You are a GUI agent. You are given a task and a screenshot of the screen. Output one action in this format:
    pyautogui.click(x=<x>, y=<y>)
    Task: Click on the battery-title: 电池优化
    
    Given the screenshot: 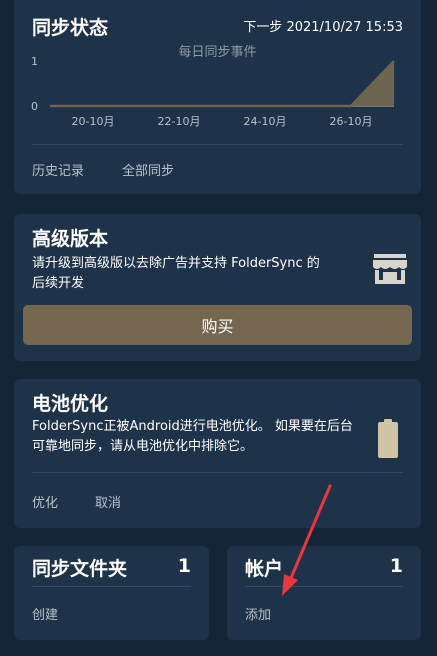 What is the action you would take?
    pyautogui.click(x=70, y=404)
    